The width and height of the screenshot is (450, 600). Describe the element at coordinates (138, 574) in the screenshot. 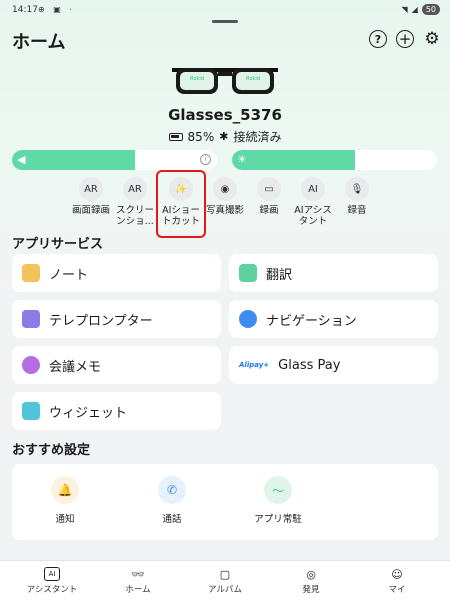

I see `glasses-nav-icon: 👓` at that location.